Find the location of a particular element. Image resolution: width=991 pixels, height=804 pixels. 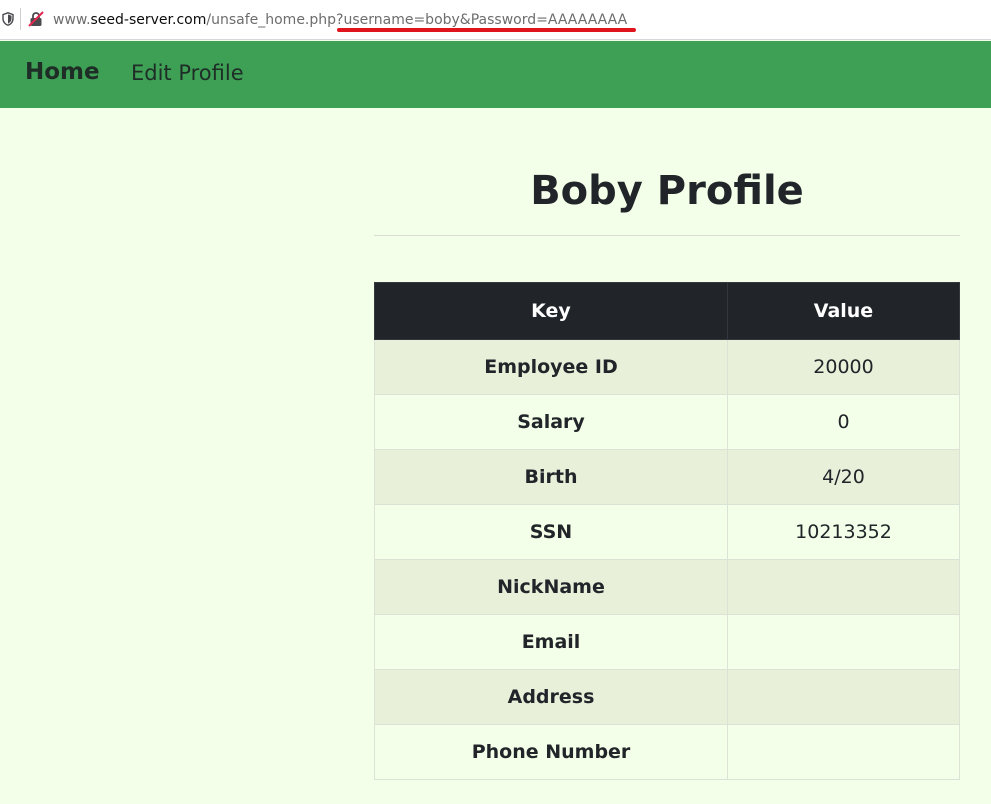

row-key-nickname: NickName is located at coordinates (551, 587).